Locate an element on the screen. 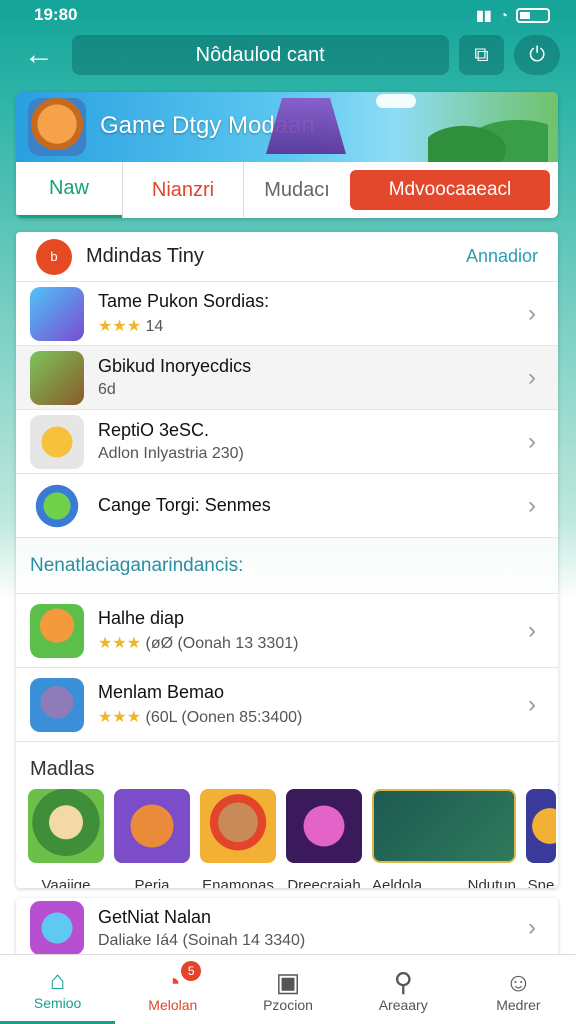 The width and height of the screenshot is (576, 1024). power-button: ⏻ is located at coordinates (537, 55).